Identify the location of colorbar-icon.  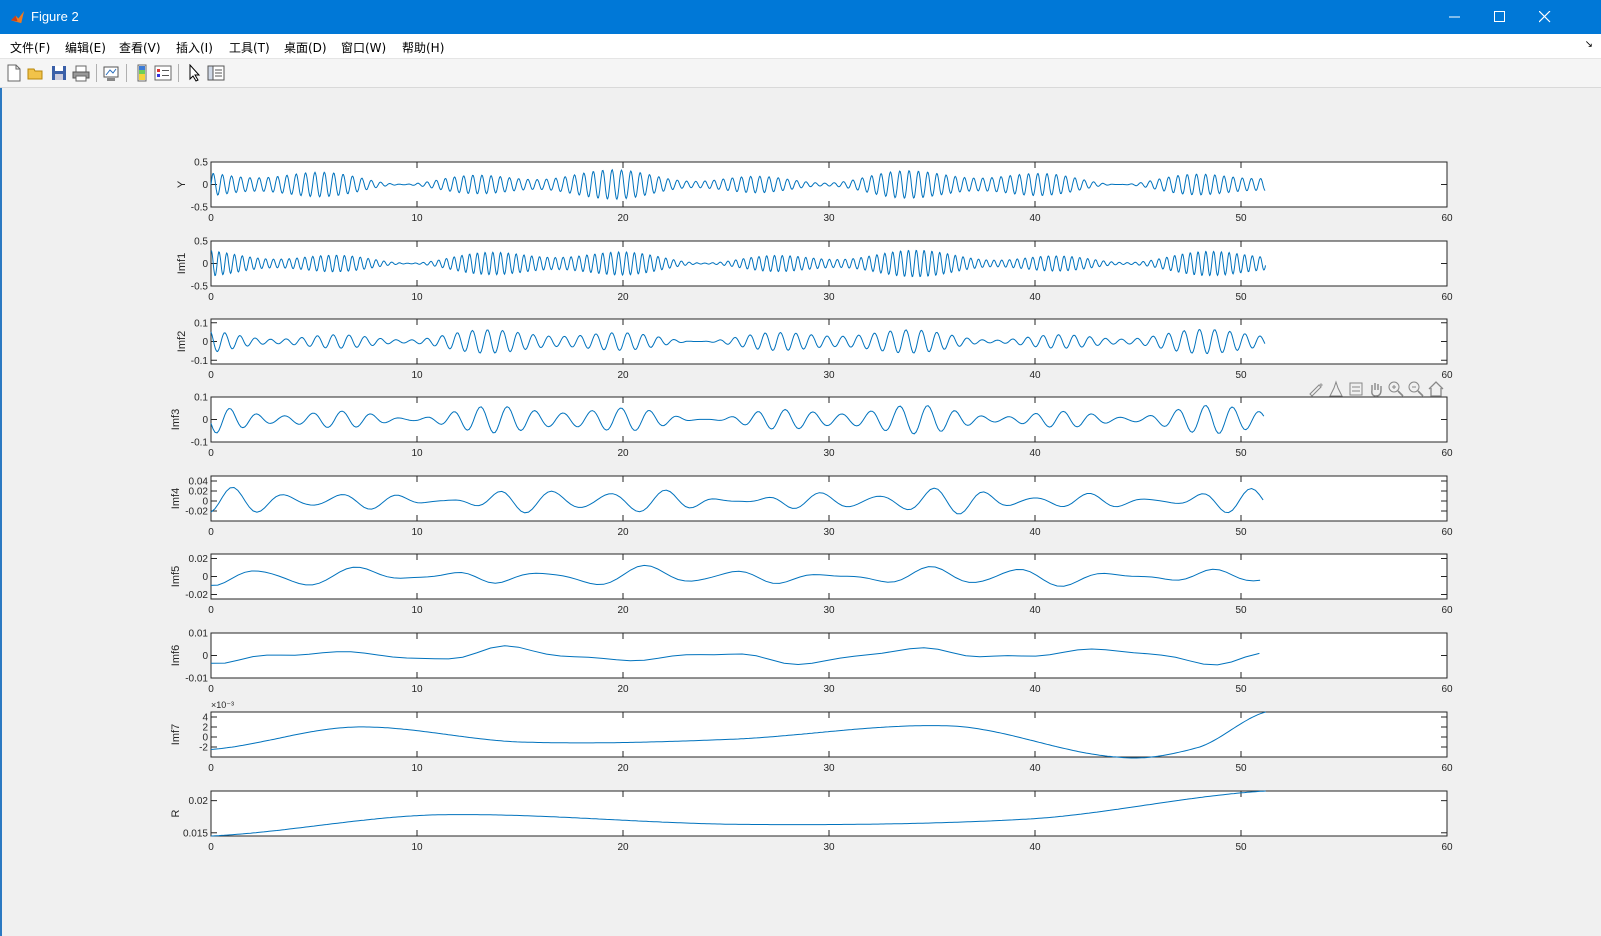
(142, 73).